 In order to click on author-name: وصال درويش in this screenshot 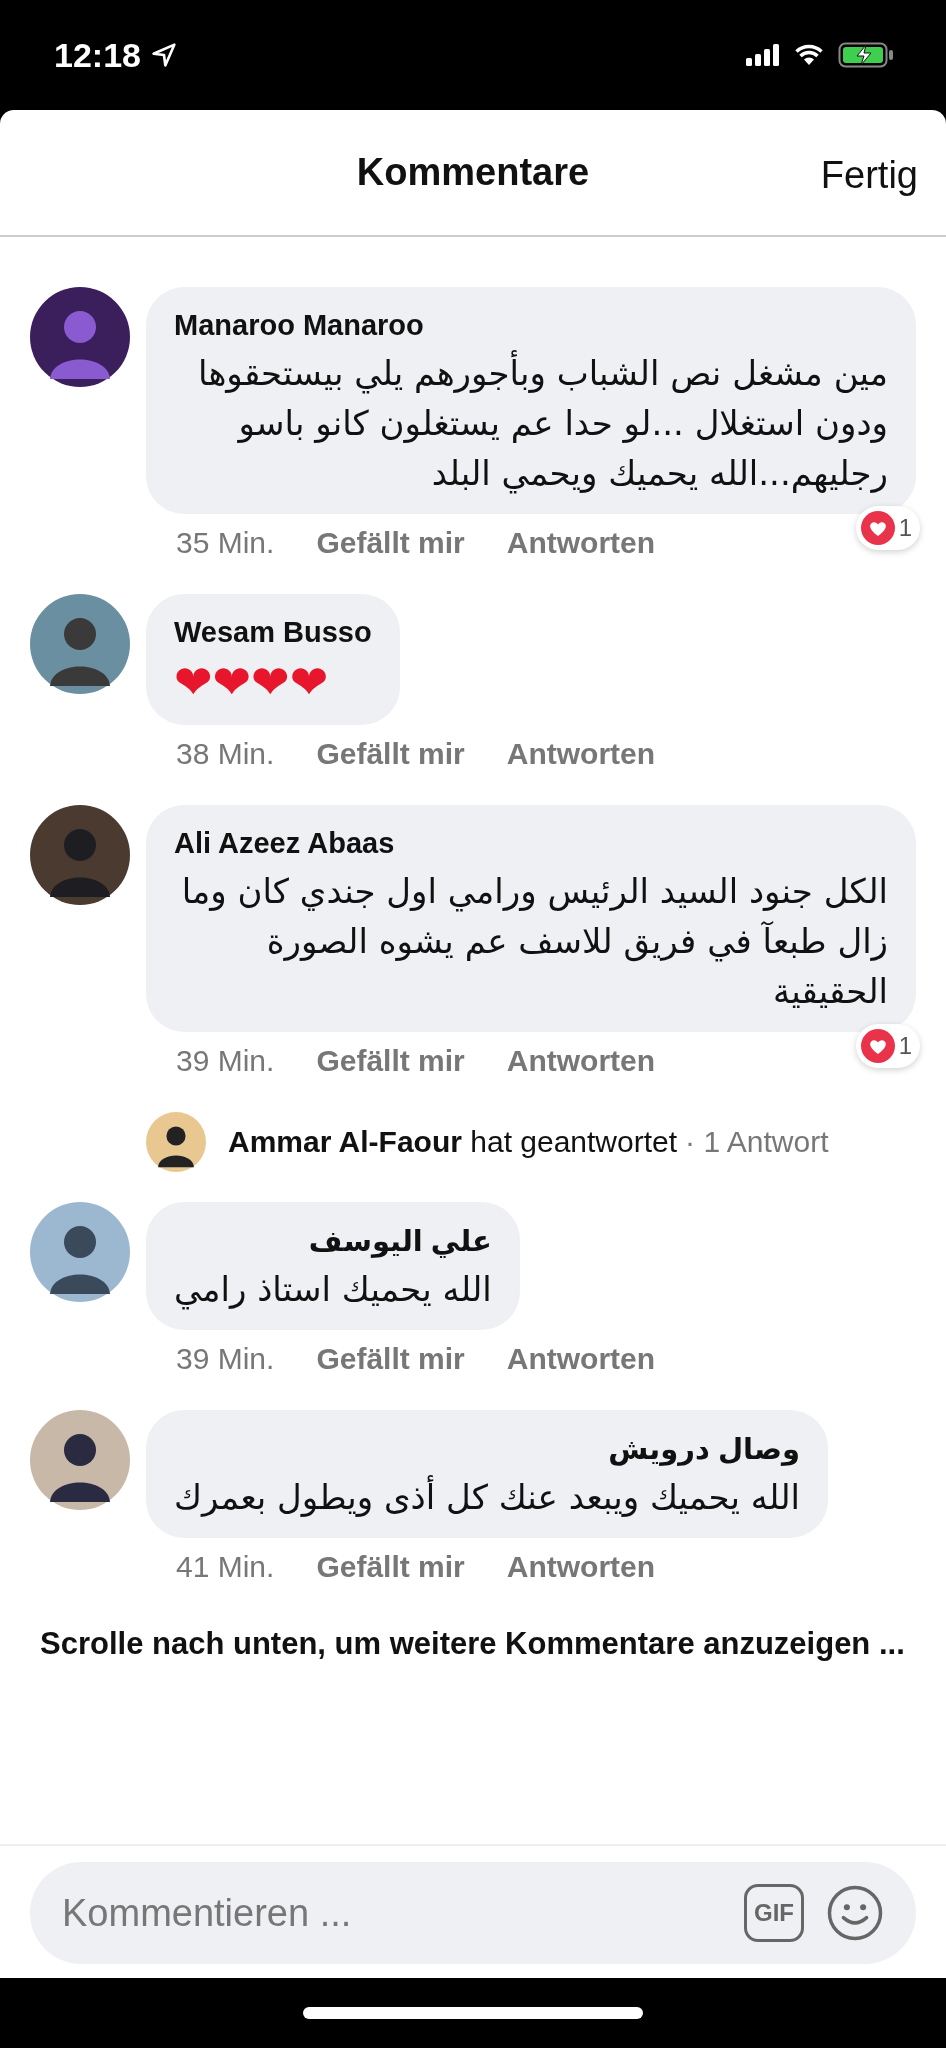, I will do `click(487, 1449)`.